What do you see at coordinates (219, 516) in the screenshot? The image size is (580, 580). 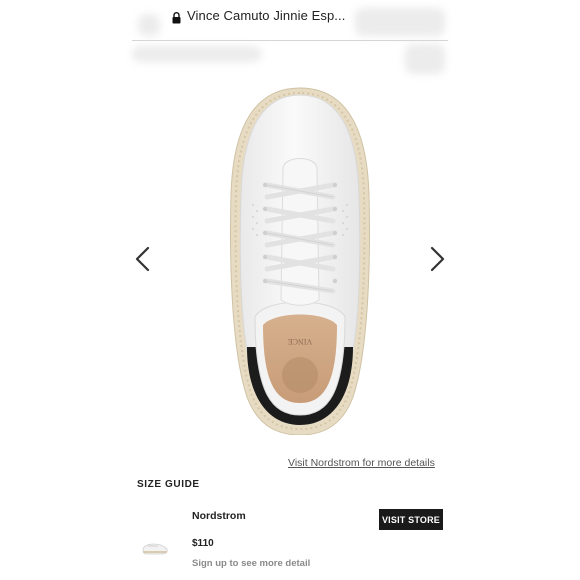 I see `store-name: Nordstrom` at bounding box center [219, 516].